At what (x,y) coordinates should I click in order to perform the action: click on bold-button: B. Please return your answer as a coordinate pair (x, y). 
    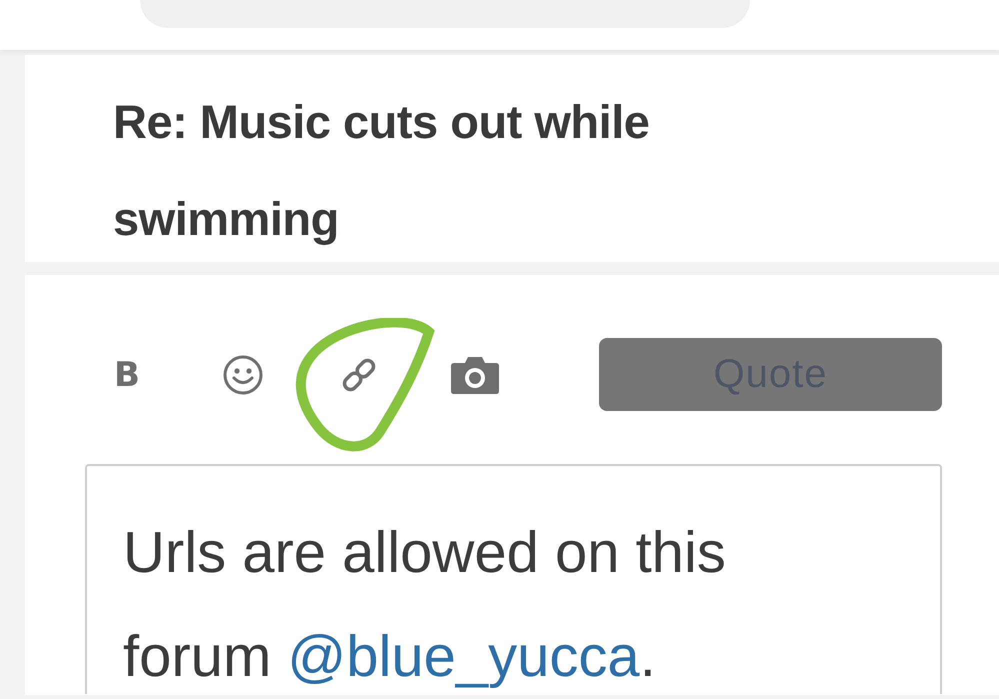
    Looking at the image, I should click on (127, 375).